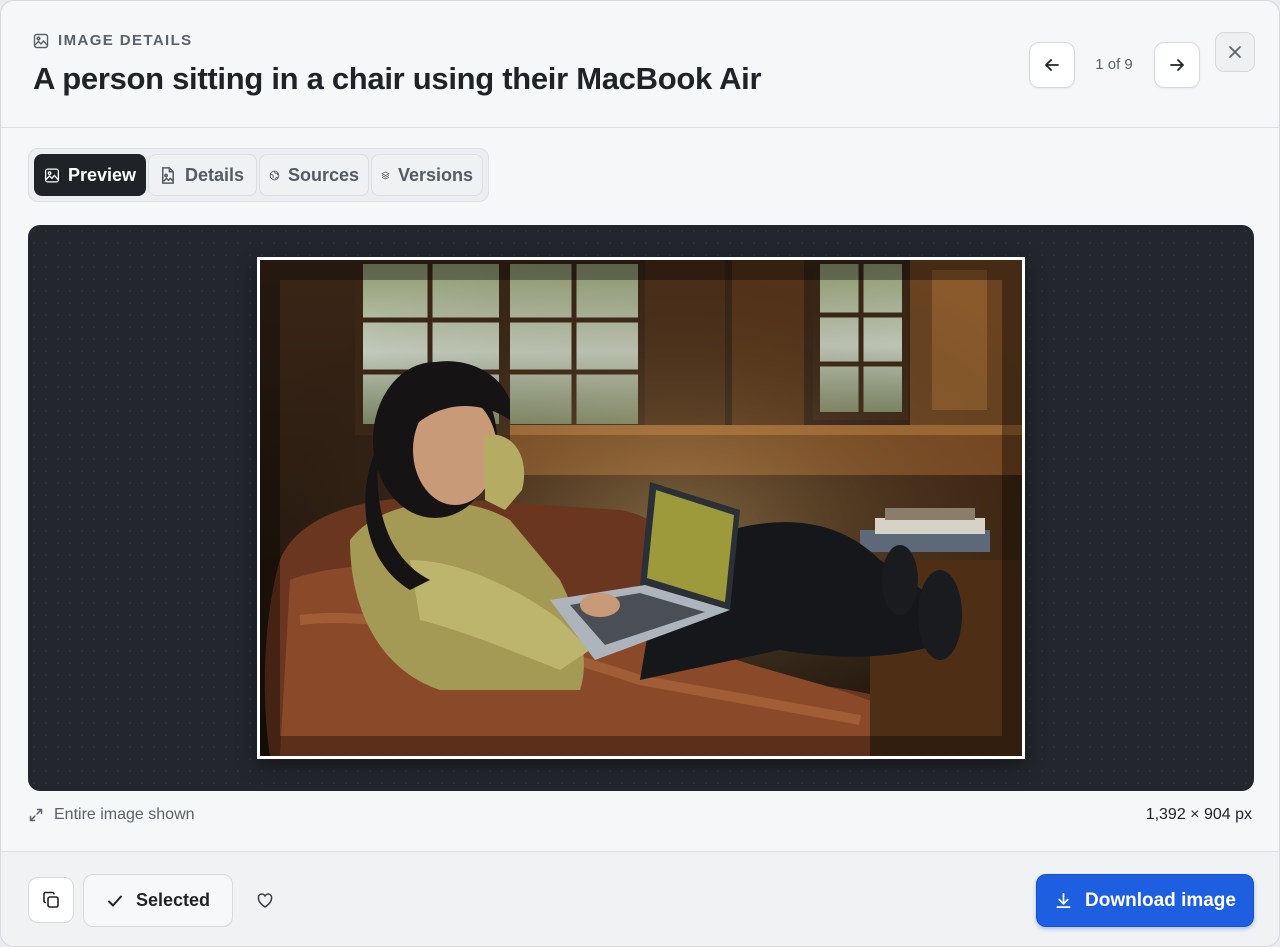 Image resolution: width=1280 pixels, height=947 pixels. What do you see at coordinates (173, 900) in the screenshot?
I see `selected-label: Selected` at bounding box center [173, 900].